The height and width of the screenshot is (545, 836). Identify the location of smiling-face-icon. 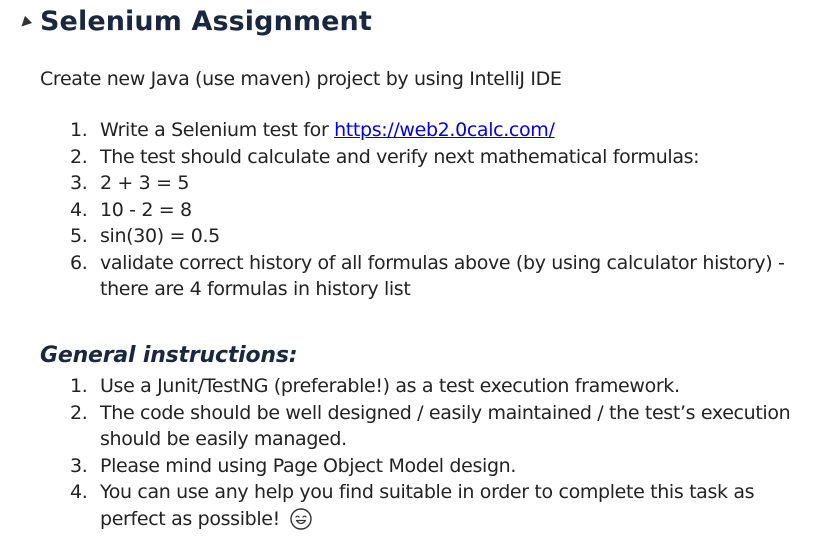
(300, 522).